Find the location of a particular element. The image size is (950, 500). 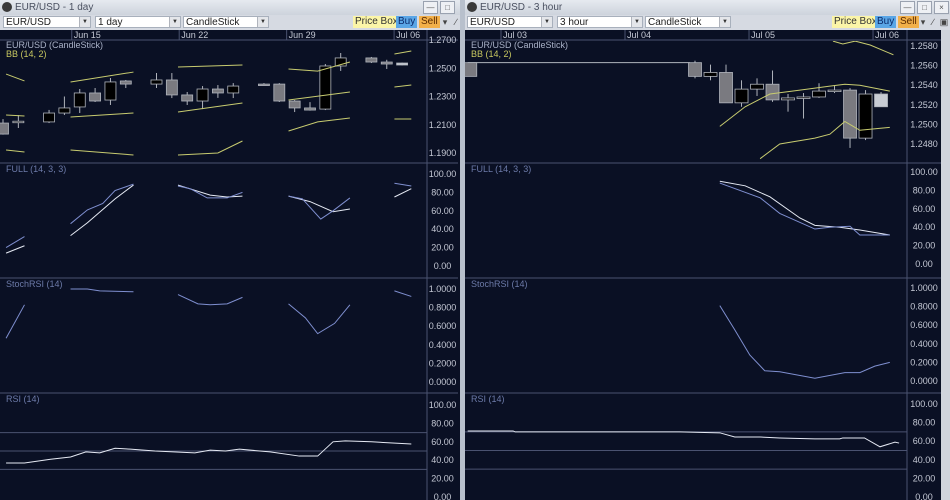

price-tick-label: 1.2560 is located at coordinates (924, 66).